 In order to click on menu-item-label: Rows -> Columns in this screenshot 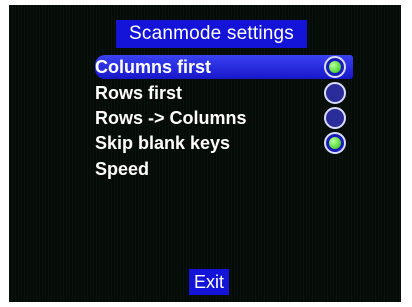, I will do `click(171, 118)`.